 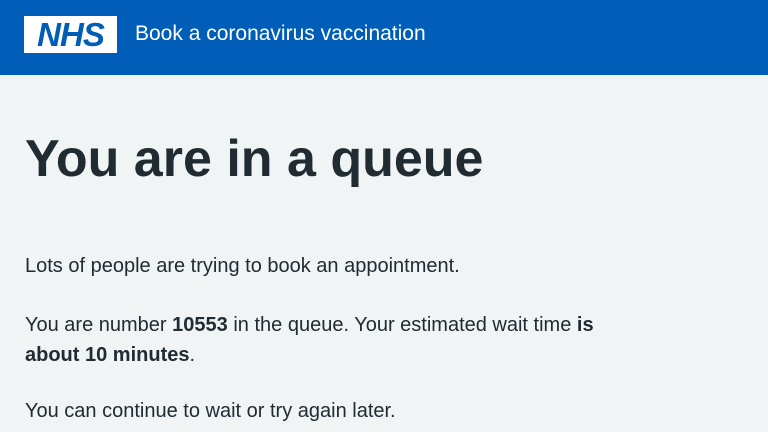 What do you see at coordinates (585, 325) in the screenshot?
I see `wait-time-is: is` at bounding box center [585, 325].